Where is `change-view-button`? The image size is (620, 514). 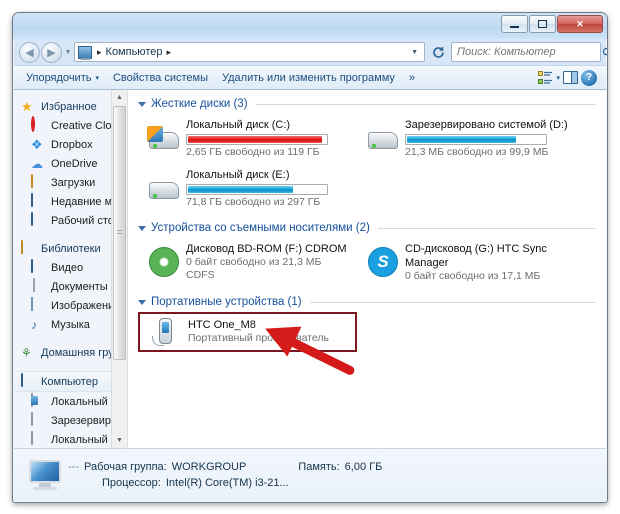 change-view-button is located at coordinates (545, 77).